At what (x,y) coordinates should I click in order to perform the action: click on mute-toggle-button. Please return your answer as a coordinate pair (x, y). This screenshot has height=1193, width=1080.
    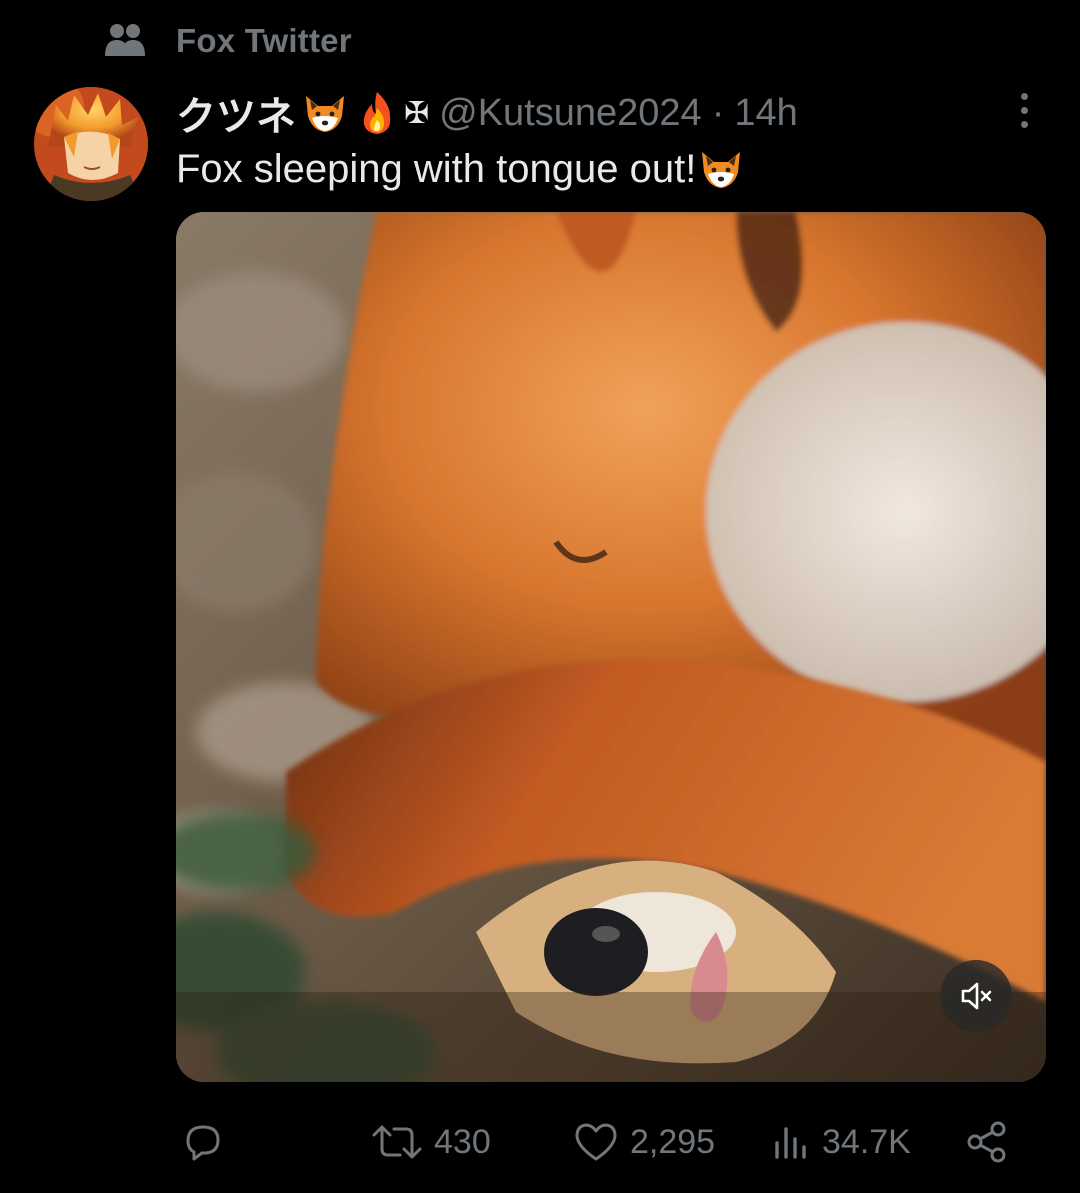
    Looking at the image, I should click on (976, 996).